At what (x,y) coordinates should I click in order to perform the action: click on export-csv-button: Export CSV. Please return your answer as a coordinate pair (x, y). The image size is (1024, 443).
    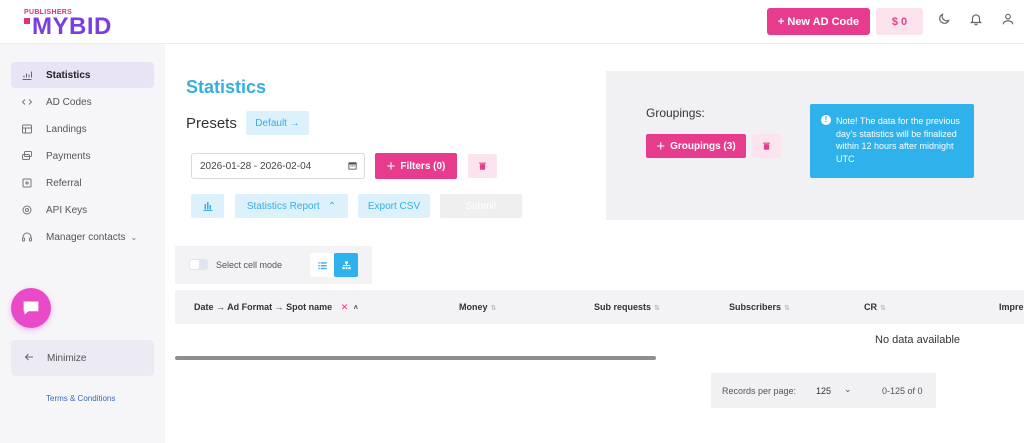
    Looking at the image, I should click on (394, 206).